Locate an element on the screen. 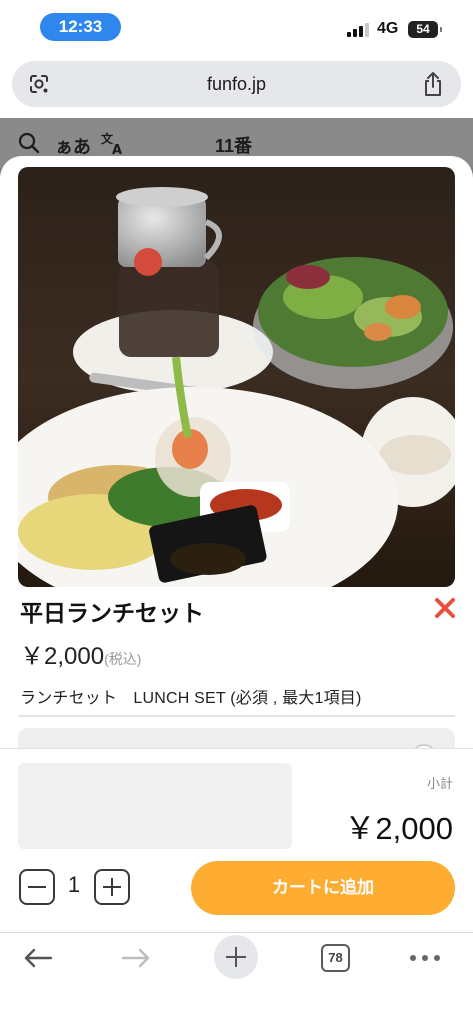  close-icon is located at coordinates (445, 608).